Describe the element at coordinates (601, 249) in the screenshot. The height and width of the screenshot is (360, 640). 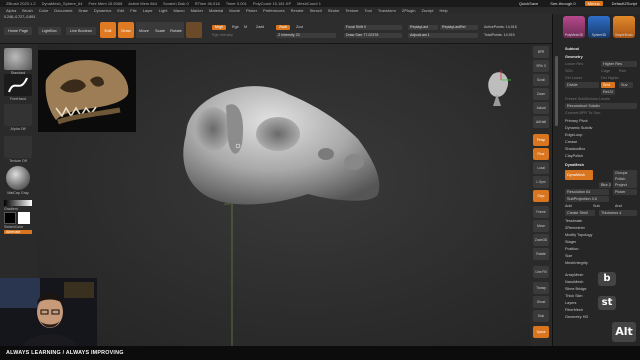
I see `position-section: Position` at that location.